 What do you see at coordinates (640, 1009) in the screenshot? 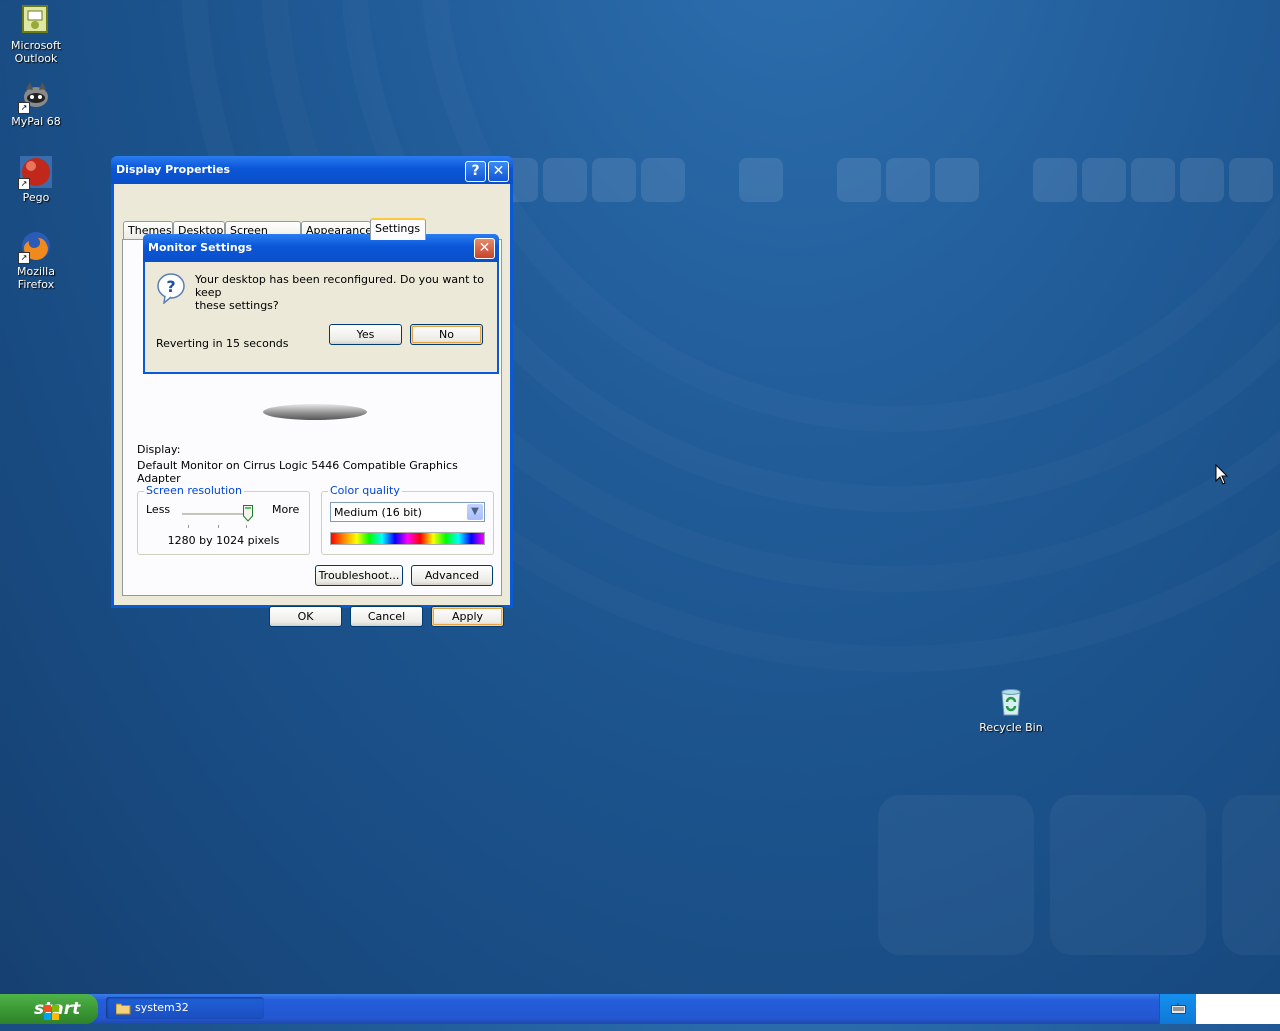
I see `taskbar: start system32` at bounding box center [640, 1009].